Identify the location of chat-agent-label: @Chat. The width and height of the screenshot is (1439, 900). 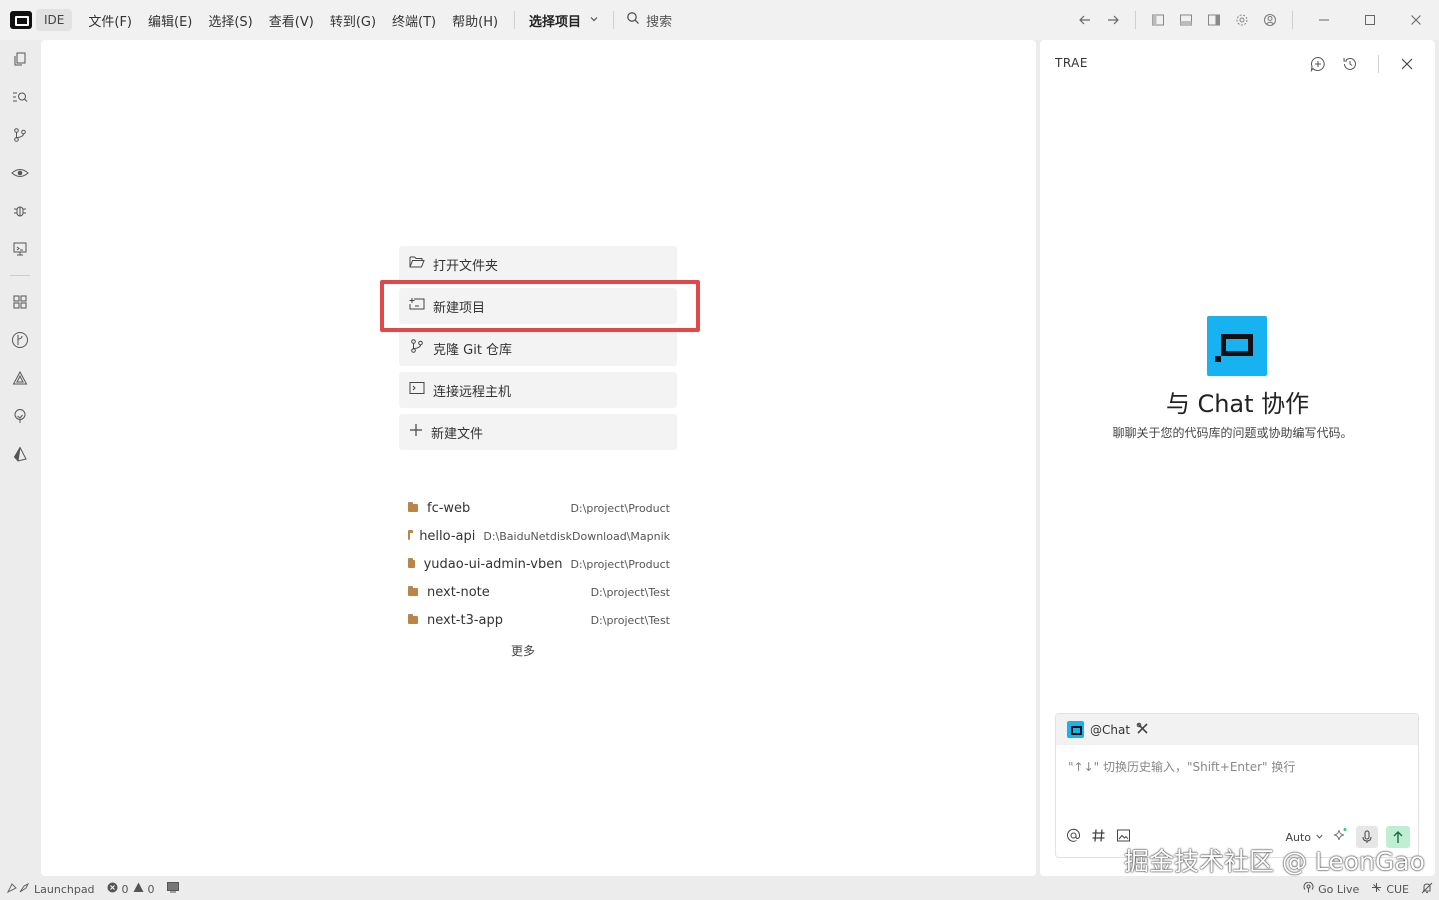
(1110, 730).